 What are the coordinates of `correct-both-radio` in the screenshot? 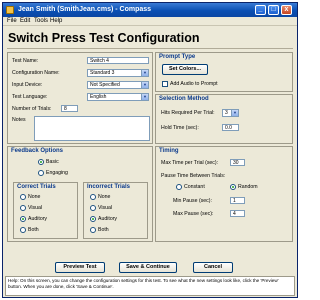 It's located at (23, 230).